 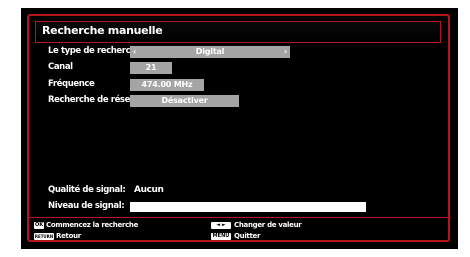 I want to click on signal-level-label: Niveau de signal:, so click(x=86, y=206).